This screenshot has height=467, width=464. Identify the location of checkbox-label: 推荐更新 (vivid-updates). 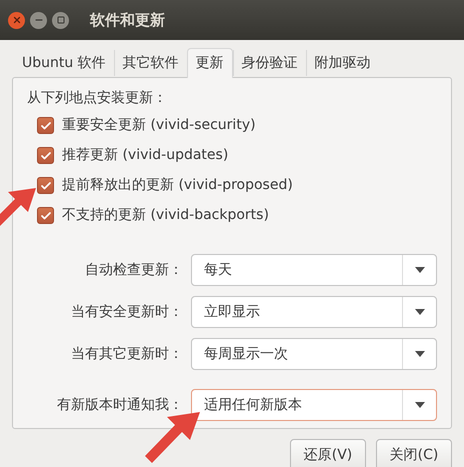
(145, 155).